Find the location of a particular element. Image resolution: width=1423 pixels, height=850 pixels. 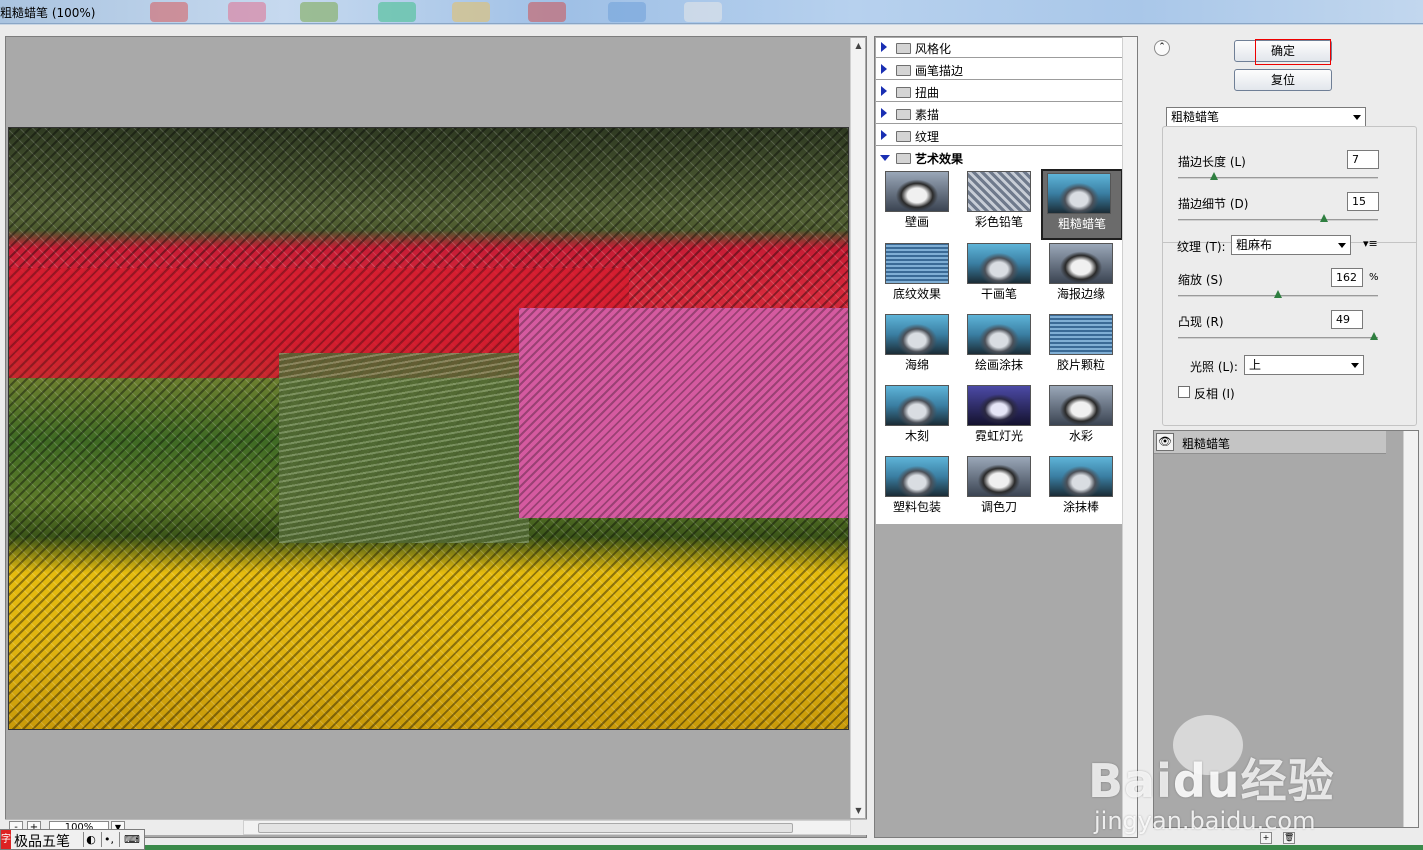

filter-thumb: 胶片颗粒 is located at coordinates (1080, 345).